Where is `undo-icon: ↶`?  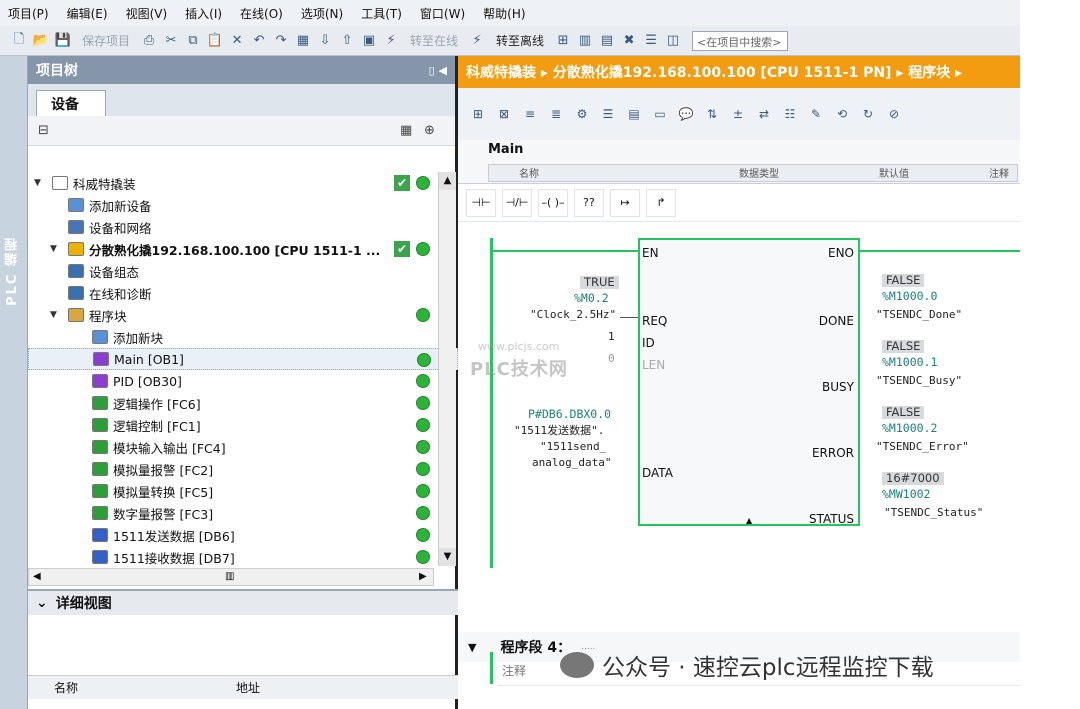
undo-icon: ↶ is located at coordinates (259, 41).